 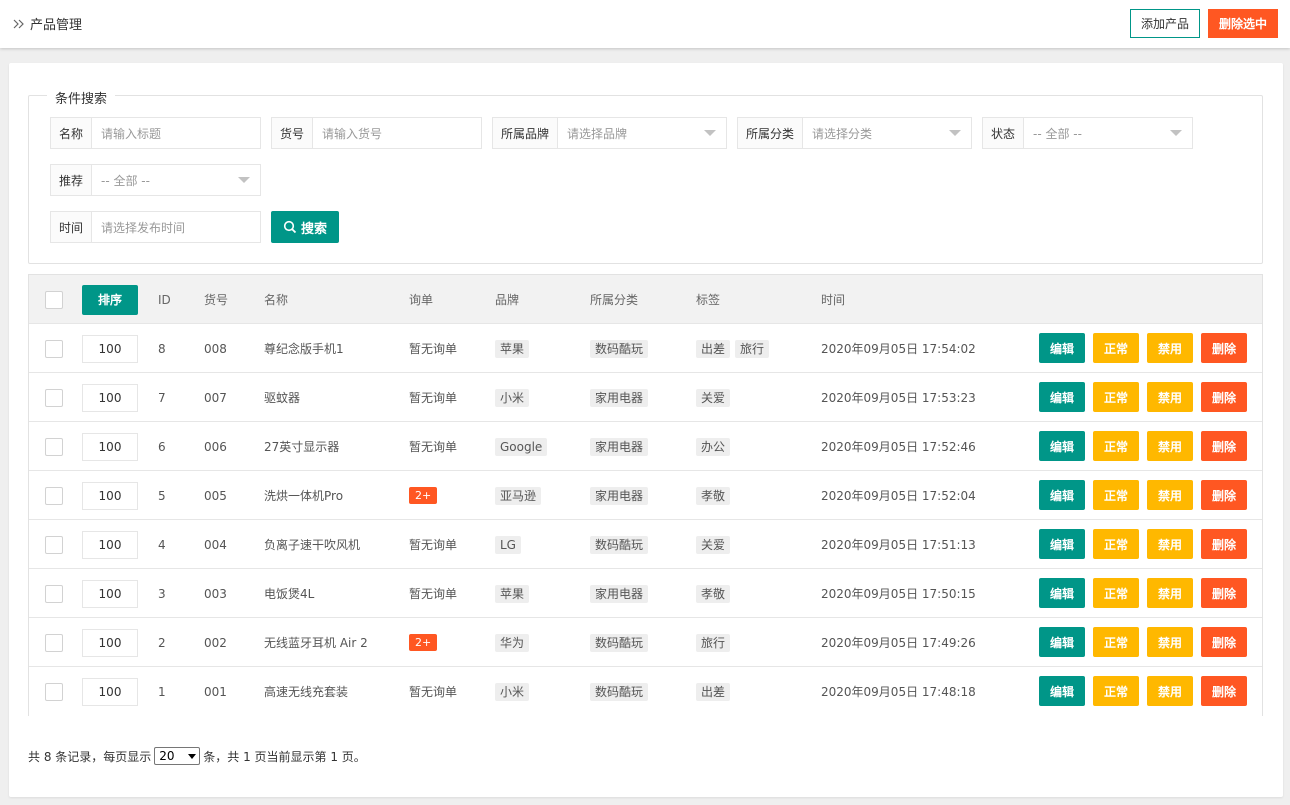 What do you see at coordinates (215, 348) in the screenshot?
I see `cell-sku: 008` at bounding box center [215, 348].